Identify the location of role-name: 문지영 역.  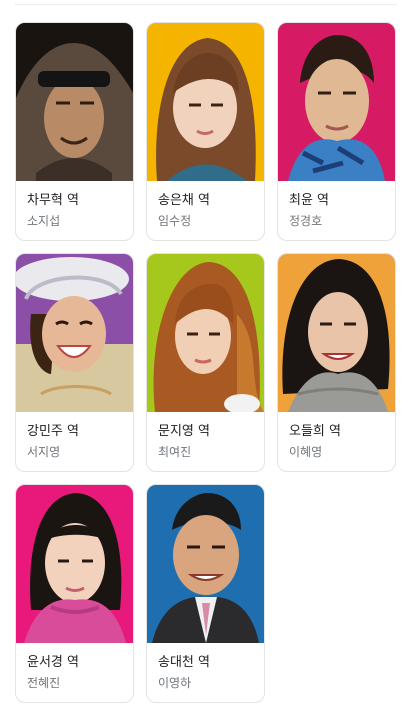
(184, 431).